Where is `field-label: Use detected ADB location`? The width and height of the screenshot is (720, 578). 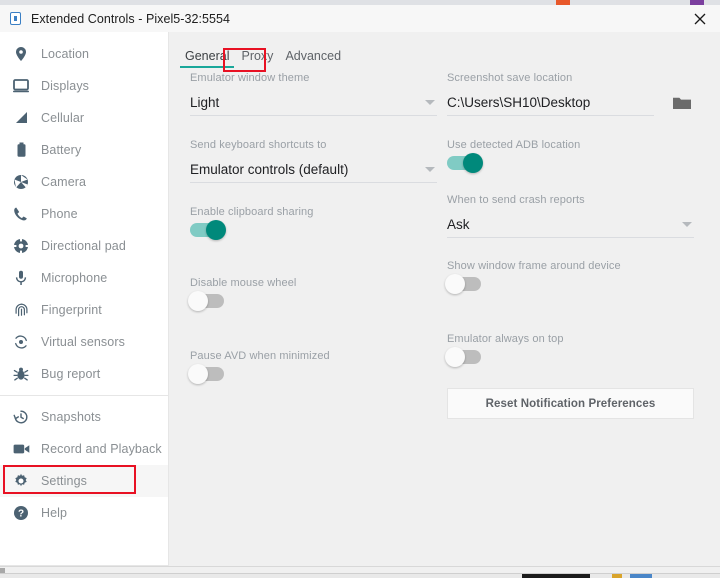 field-label: Use detected ADB location is located at coordinates (514, 145).